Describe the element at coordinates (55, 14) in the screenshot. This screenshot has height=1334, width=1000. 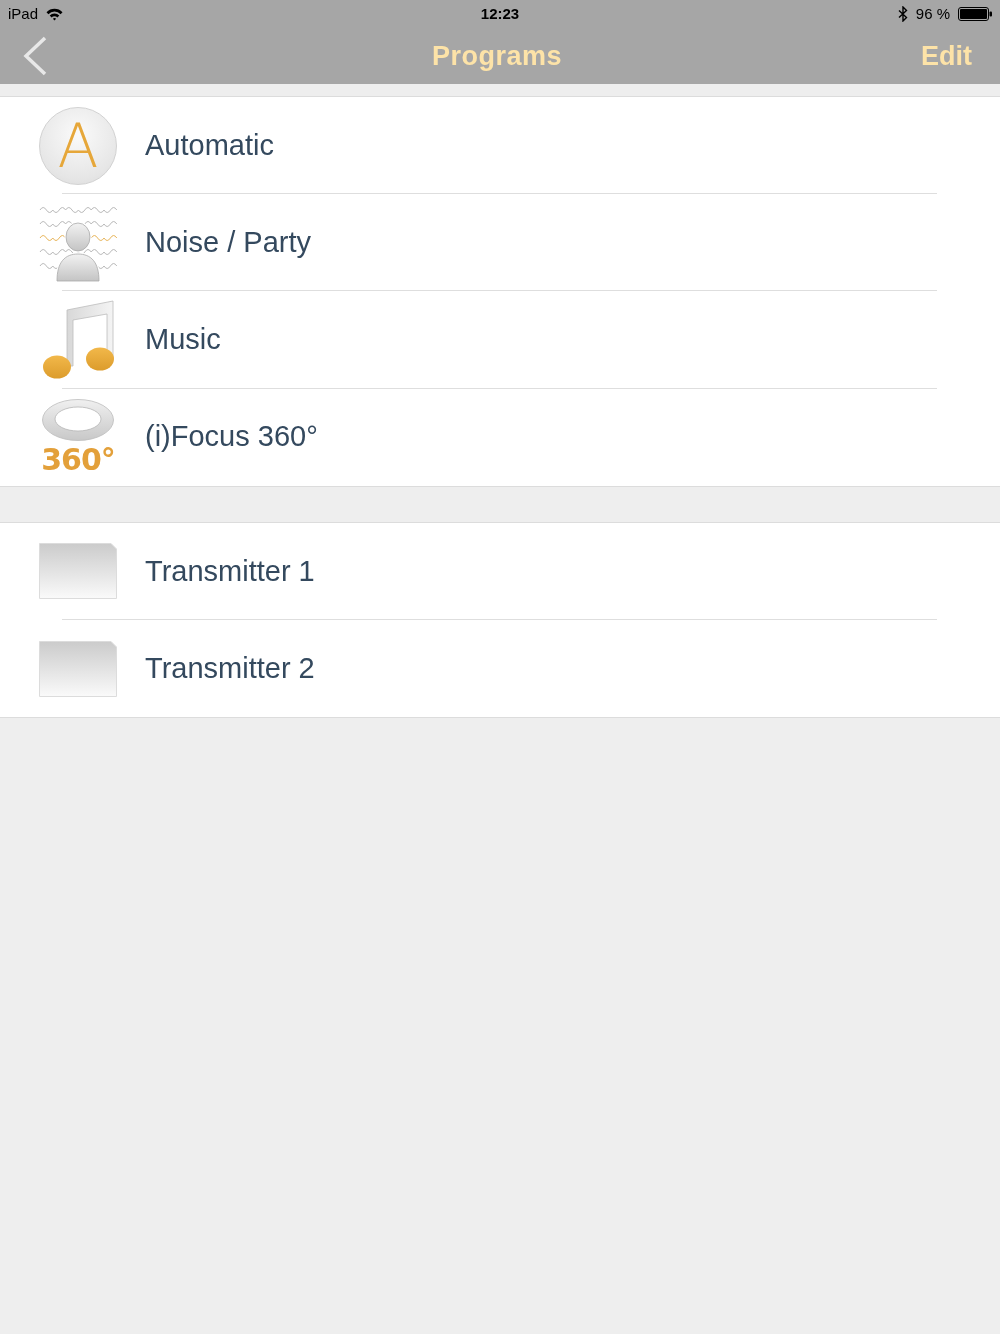
I see `wifi-icon` at that location.